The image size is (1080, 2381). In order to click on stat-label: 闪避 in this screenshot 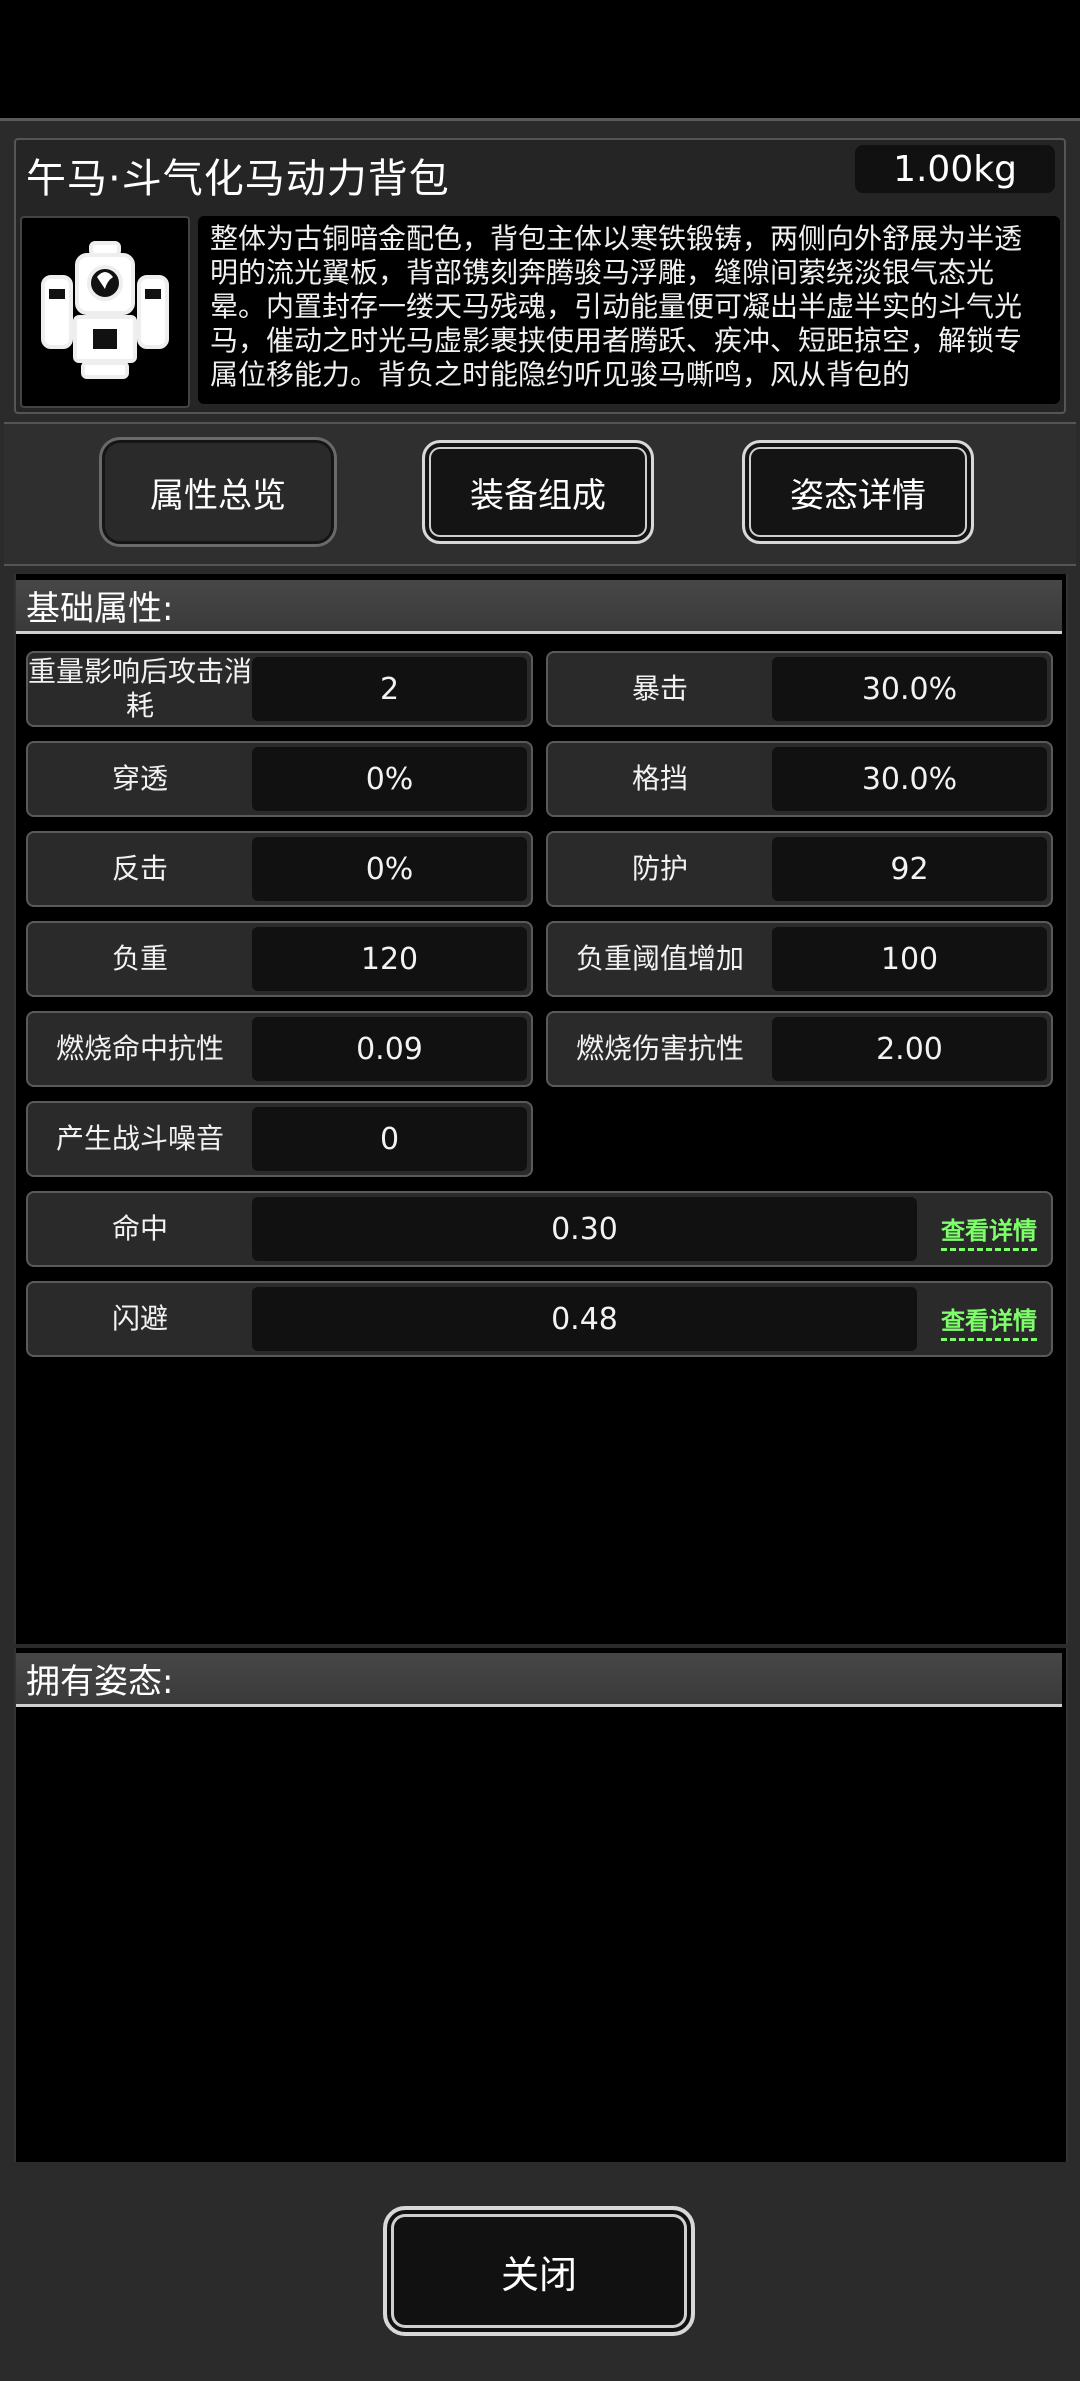, I will do `click(139, 1318)`.